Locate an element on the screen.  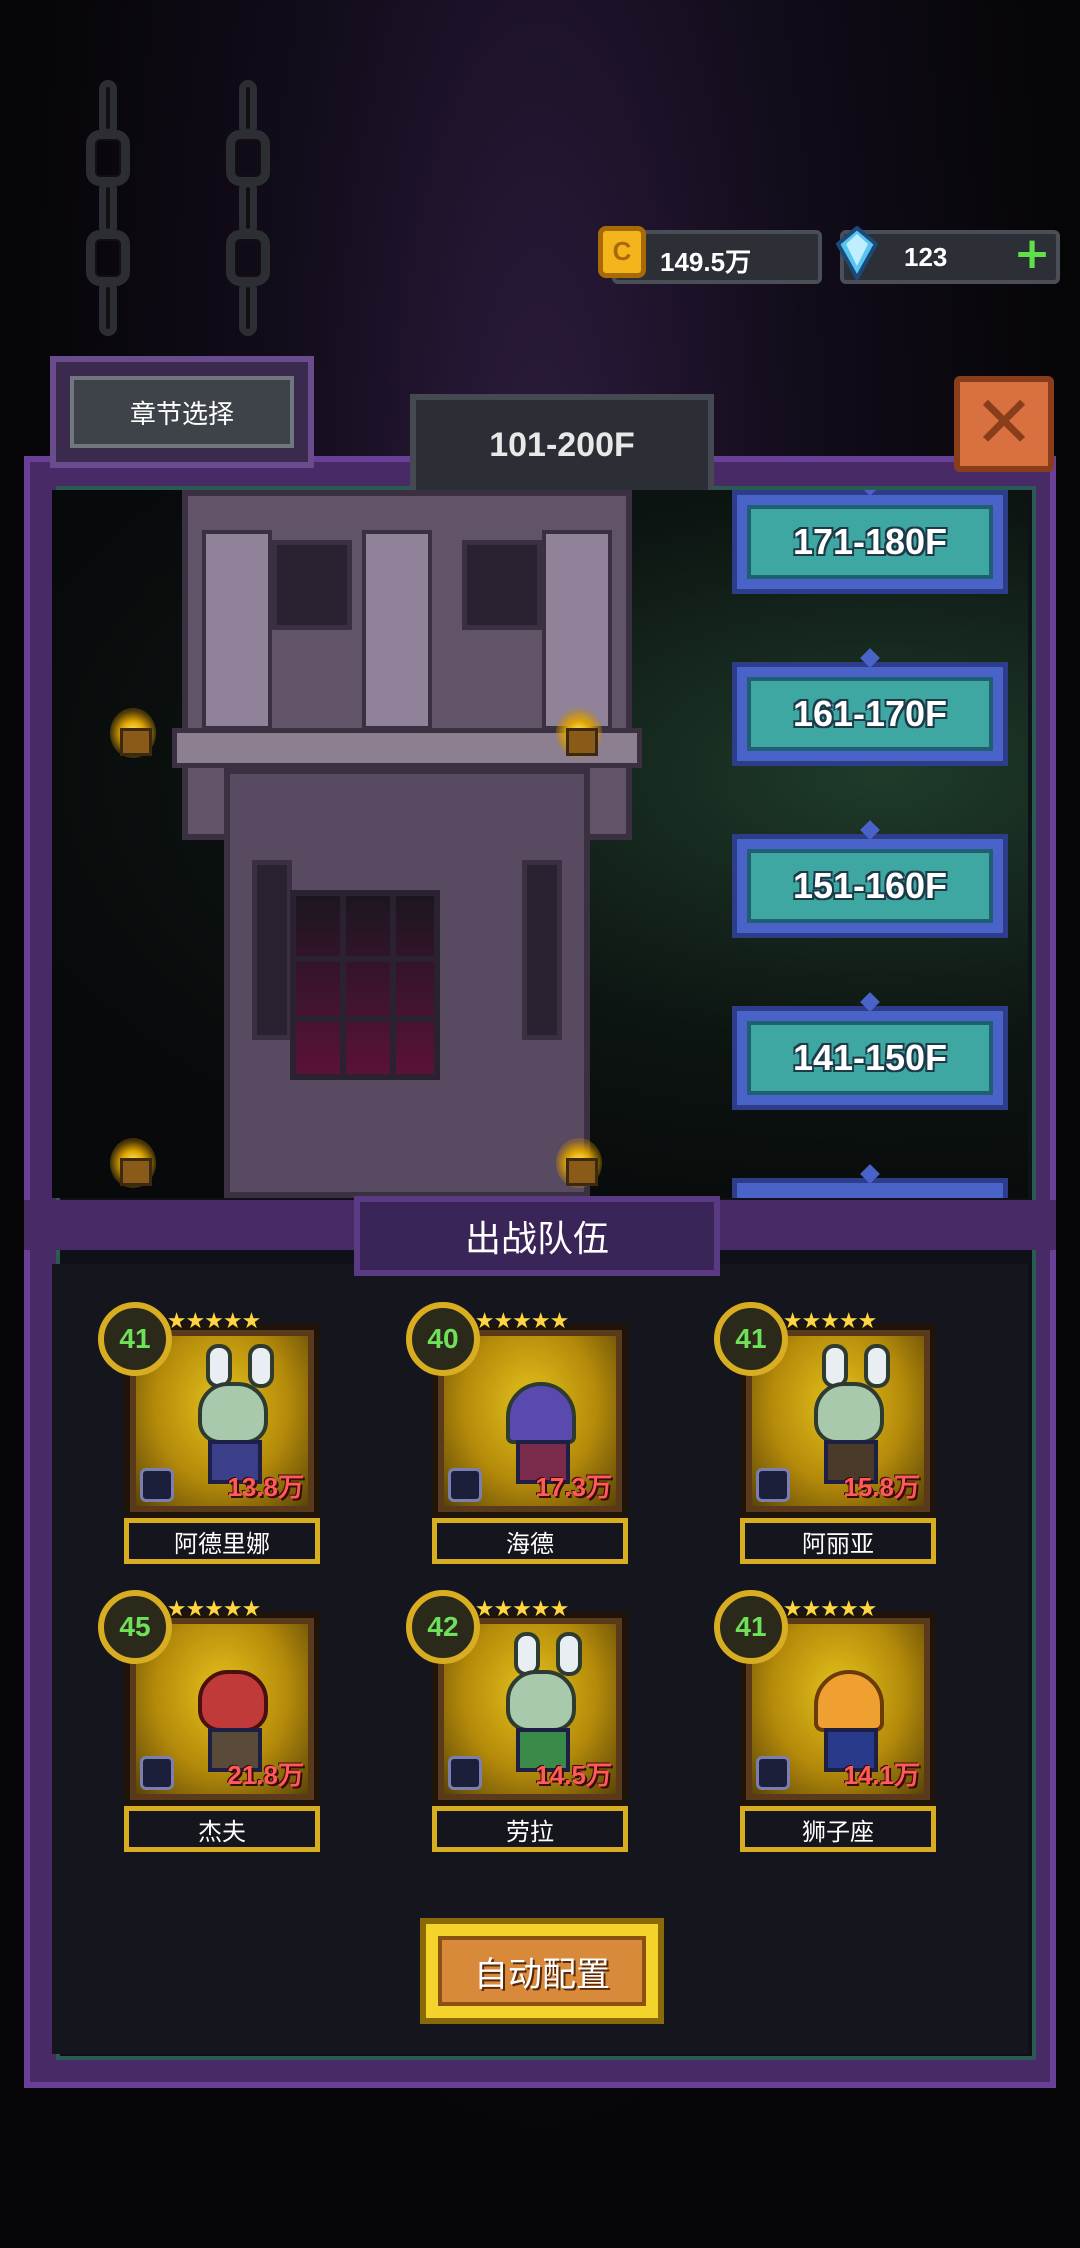
floor-button-141-150: 141-150F is located at coordinates (870, 1058).